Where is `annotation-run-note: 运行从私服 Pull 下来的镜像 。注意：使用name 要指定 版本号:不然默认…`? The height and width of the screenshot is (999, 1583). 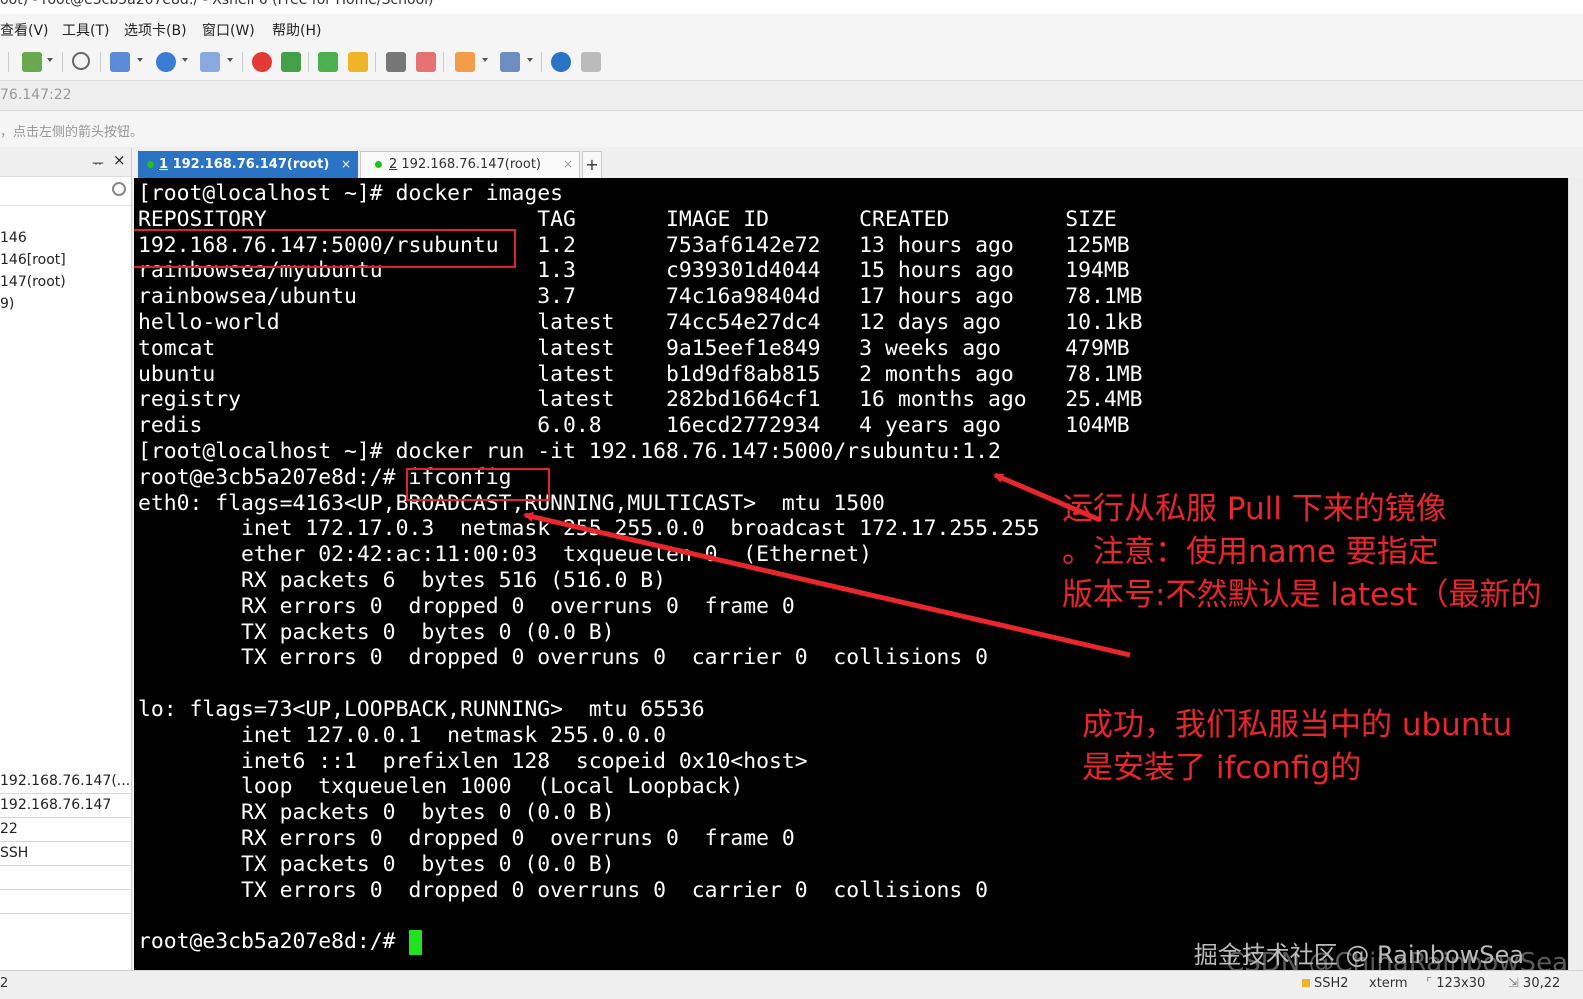 annotation-run-note: 运行从私服 Pull 下来的镜像 。注意：使用name 要指定 版本号:不然默认… is located at coordinates (1301, 552).